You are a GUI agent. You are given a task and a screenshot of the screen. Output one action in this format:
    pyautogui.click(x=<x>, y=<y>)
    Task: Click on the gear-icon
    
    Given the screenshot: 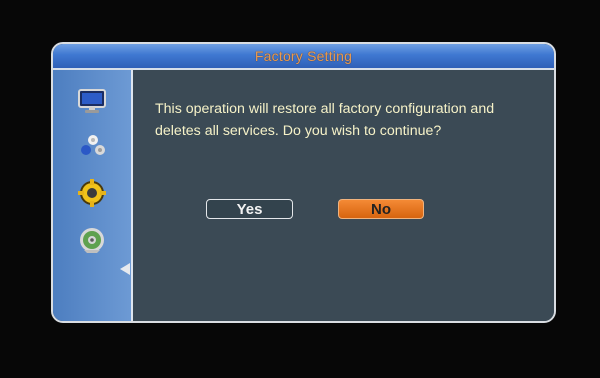 What is the action you would take?
    pyautogui.click(x=92, y=193)
    